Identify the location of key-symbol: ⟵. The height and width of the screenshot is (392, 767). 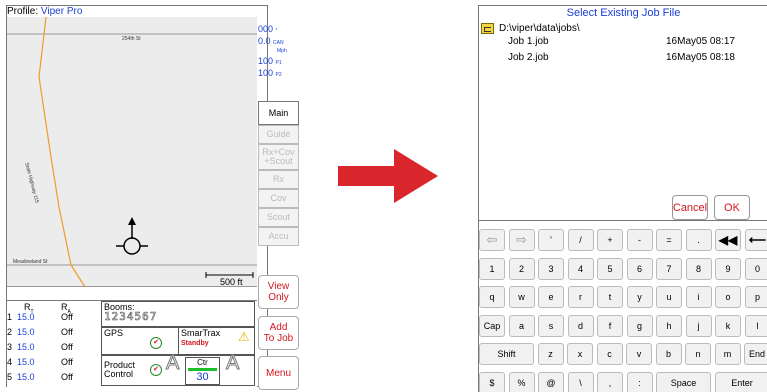
(755, 240).